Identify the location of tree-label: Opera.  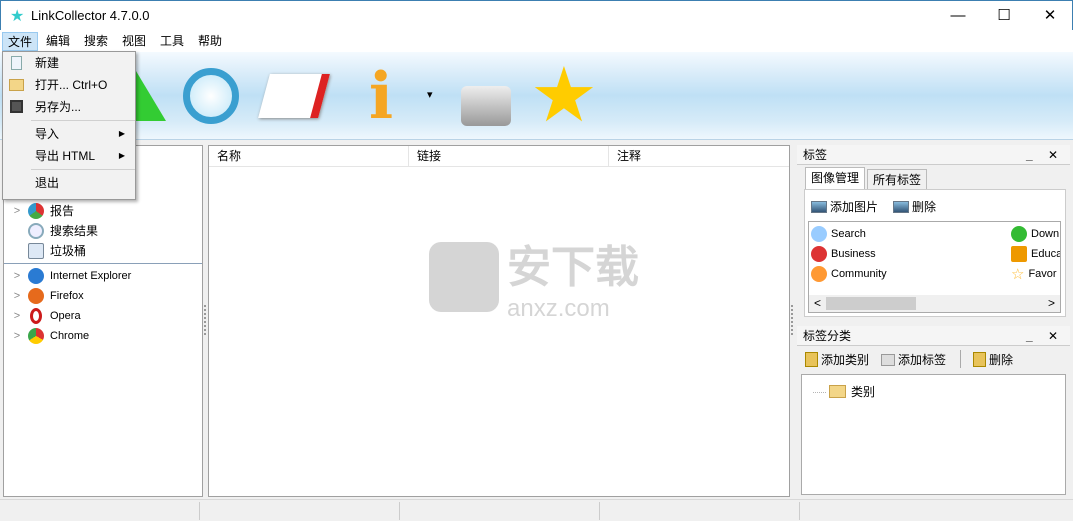
(65, 316).